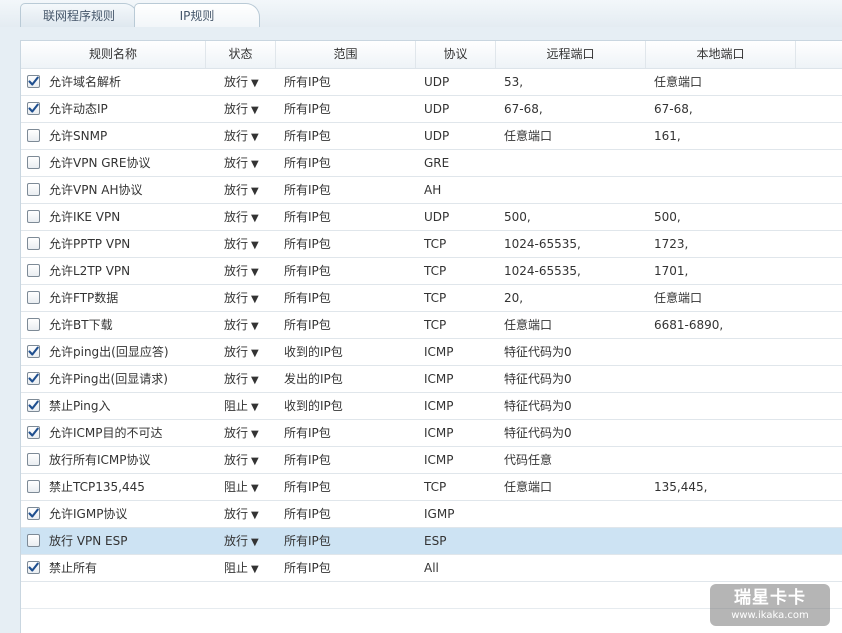 This screenshot has width=842, height=633. I want to click on rule-remote-port: 代码任意, so click(528, 460).